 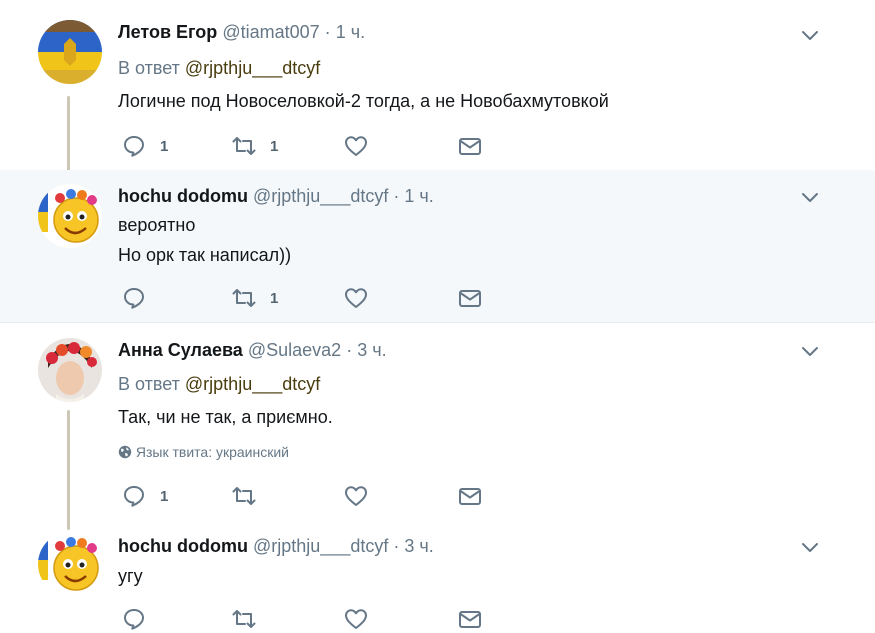 I want to click on tweet-text-line: Так, чи не так, а приємно., so click(x=225, y=417).